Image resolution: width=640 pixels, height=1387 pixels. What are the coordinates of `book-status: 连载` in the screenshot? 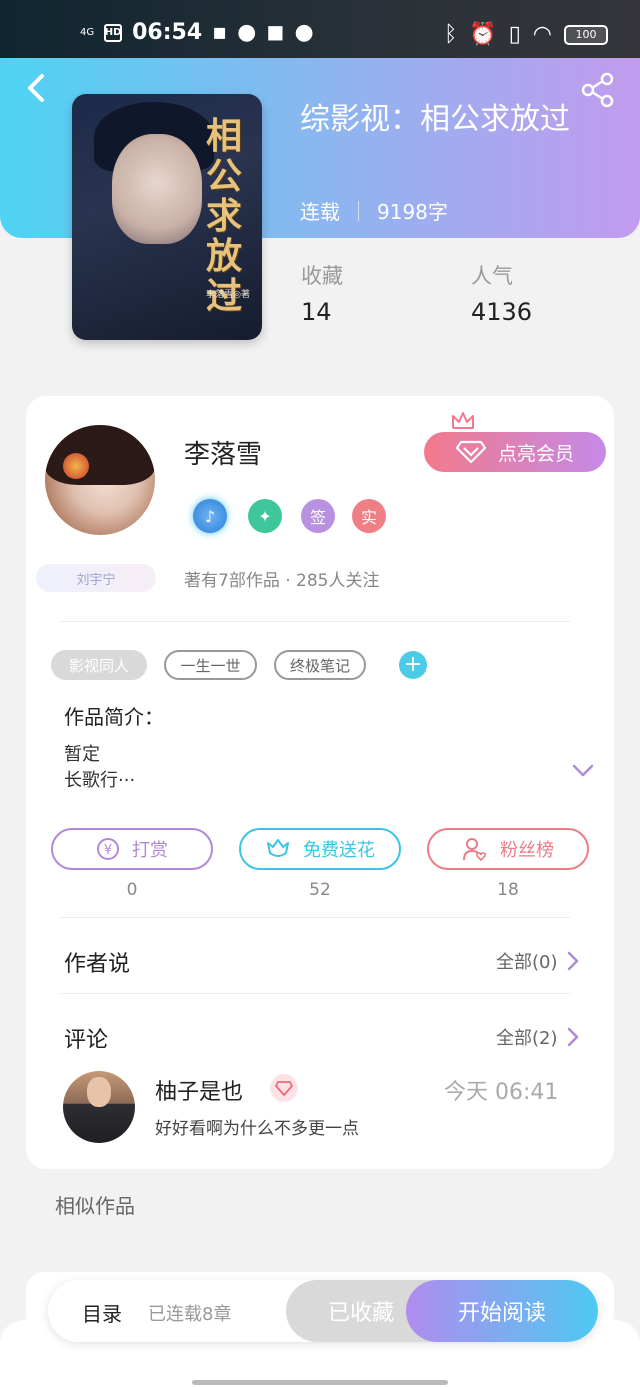 It's located at (320, 212).